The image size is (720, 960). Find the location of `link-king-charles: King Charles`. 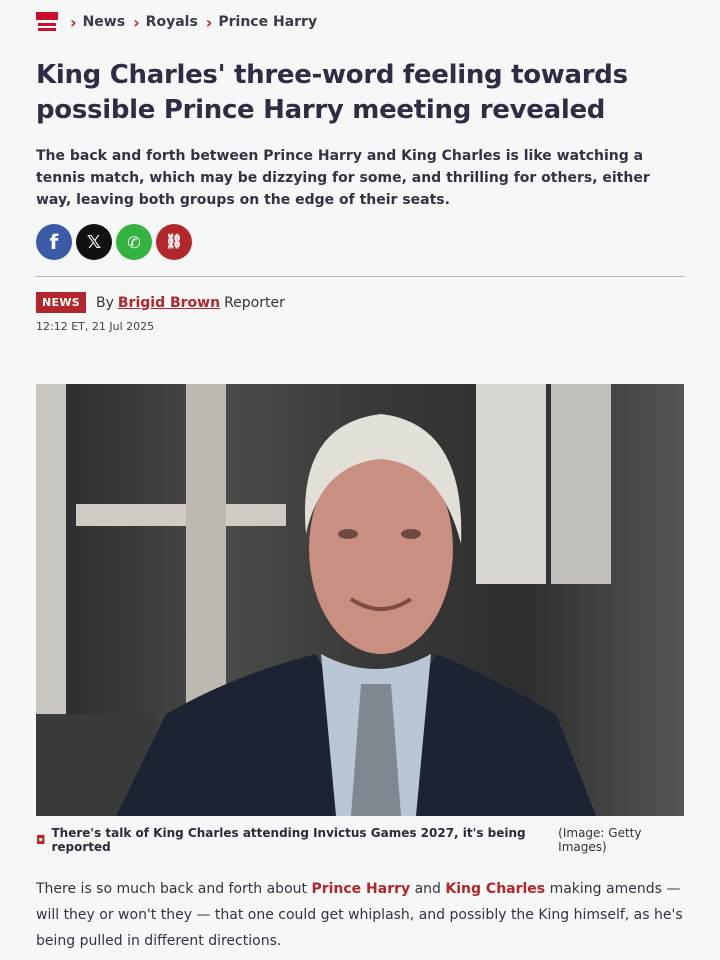

link-king-charles: King Charles is located at coordinates (495, 889).